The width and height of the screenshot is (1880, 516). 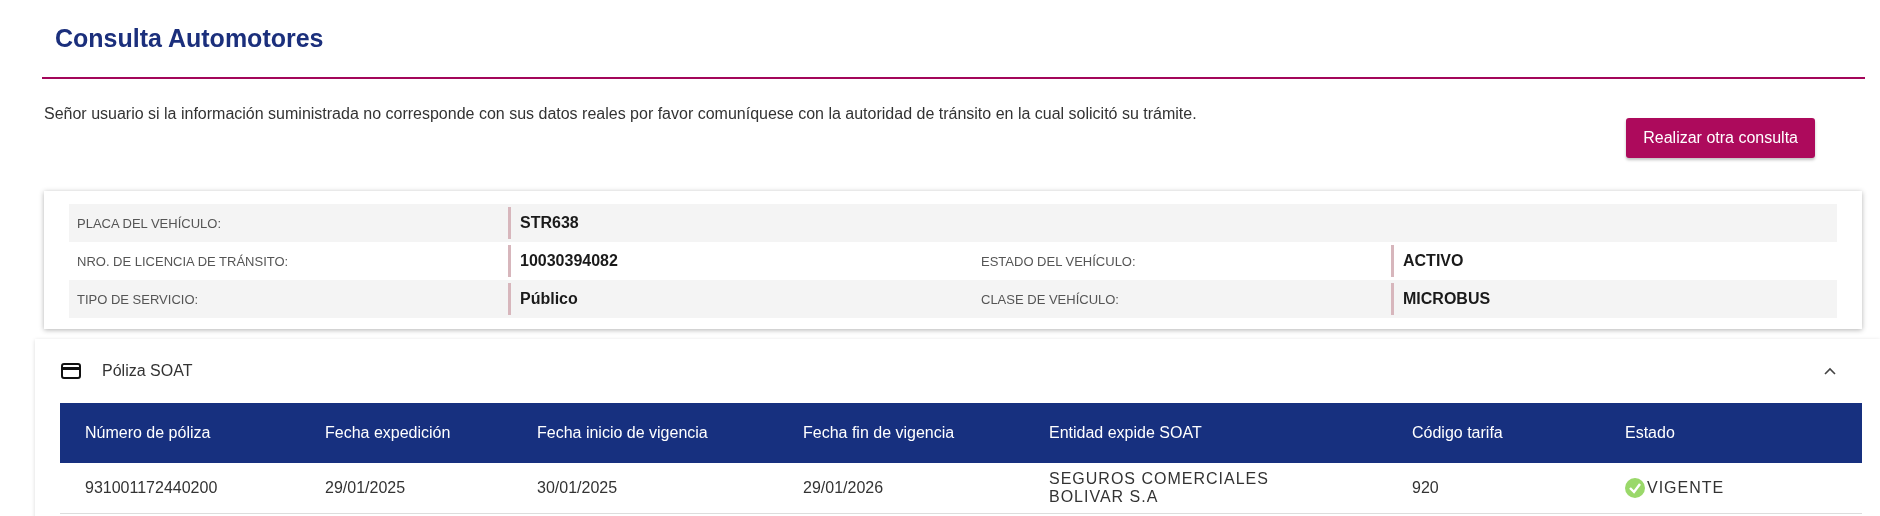 What do you see at coordinates (1720, 138) in the screenshot?
I see `new-query-button: Realizar otra consulta` at bounding box center [1720, 138].